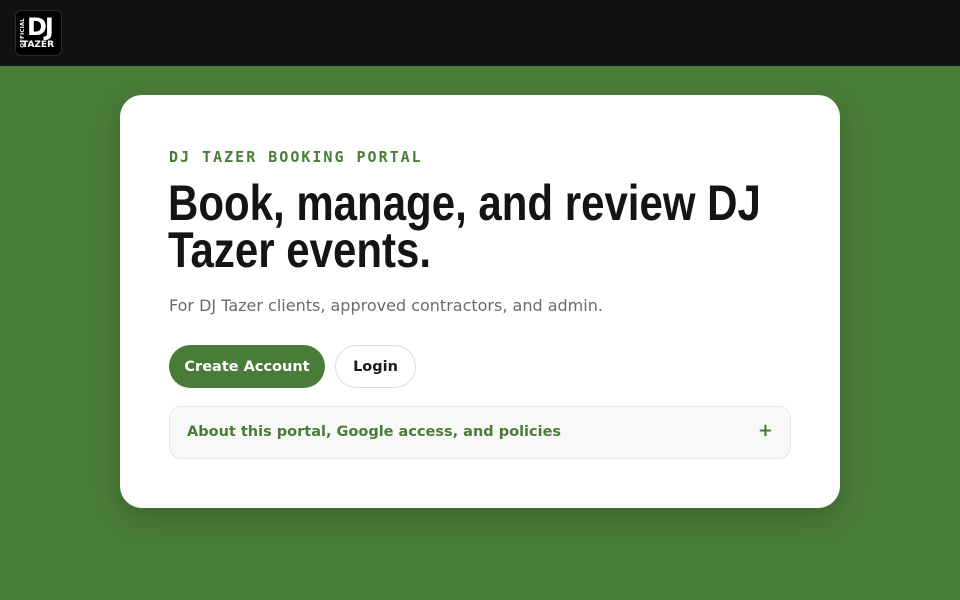  What do you see at coordinates (247, 366) in the screenshot?
I see `create-account-button: Create Account` at bounding box center [247, 366].